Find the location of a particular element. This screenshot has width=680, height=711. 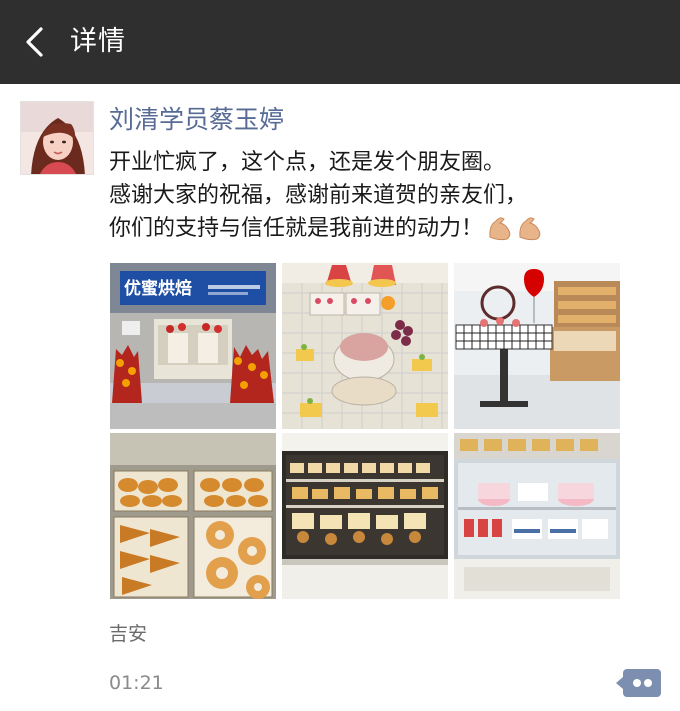

author-name: 刘清学员蔡玉婷 is located at coordinates (196, 120).